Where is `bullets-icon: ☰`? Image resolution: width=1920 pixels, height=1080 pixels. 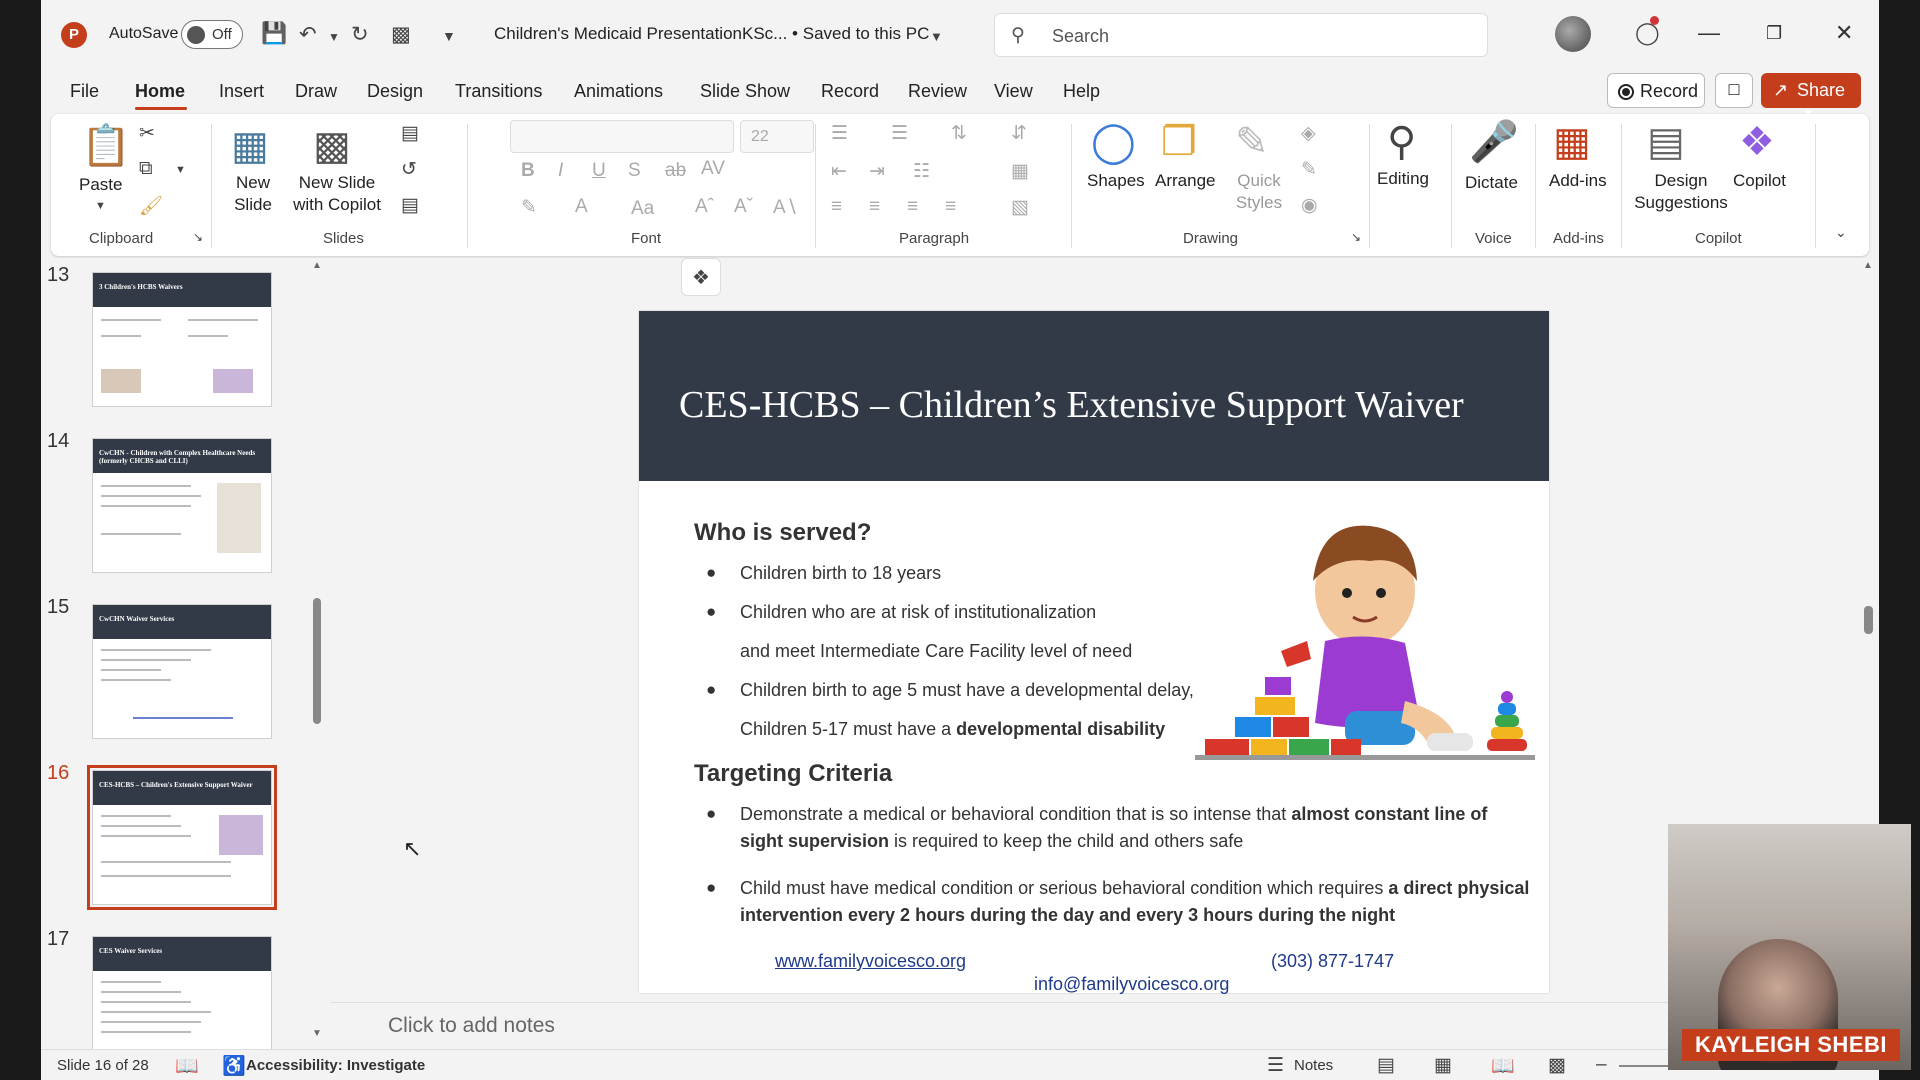
bullets-icon: ☰ is located at coordinates (839, 133).